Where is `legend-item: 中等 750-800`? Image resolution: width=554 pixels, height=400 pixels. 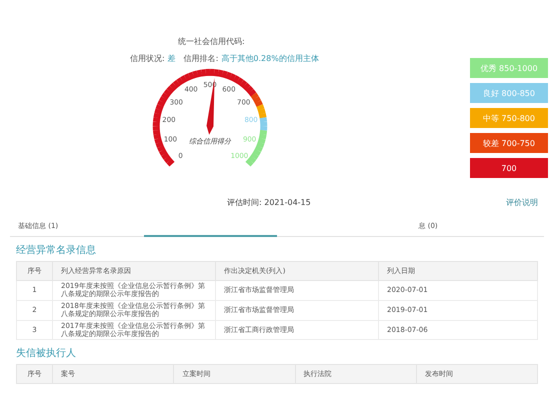 legend-item: 中等 750-800 is located at coordinates (509, 118).